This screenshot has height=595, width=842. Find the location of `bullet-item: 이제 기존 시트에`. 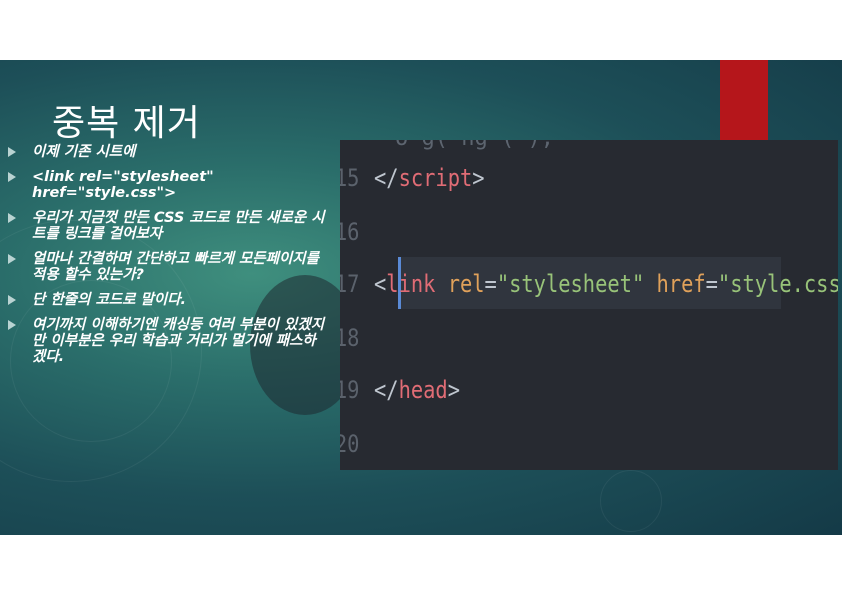

bullet-item: 이제 기존 시트에 is located at coordinates (168, 152).